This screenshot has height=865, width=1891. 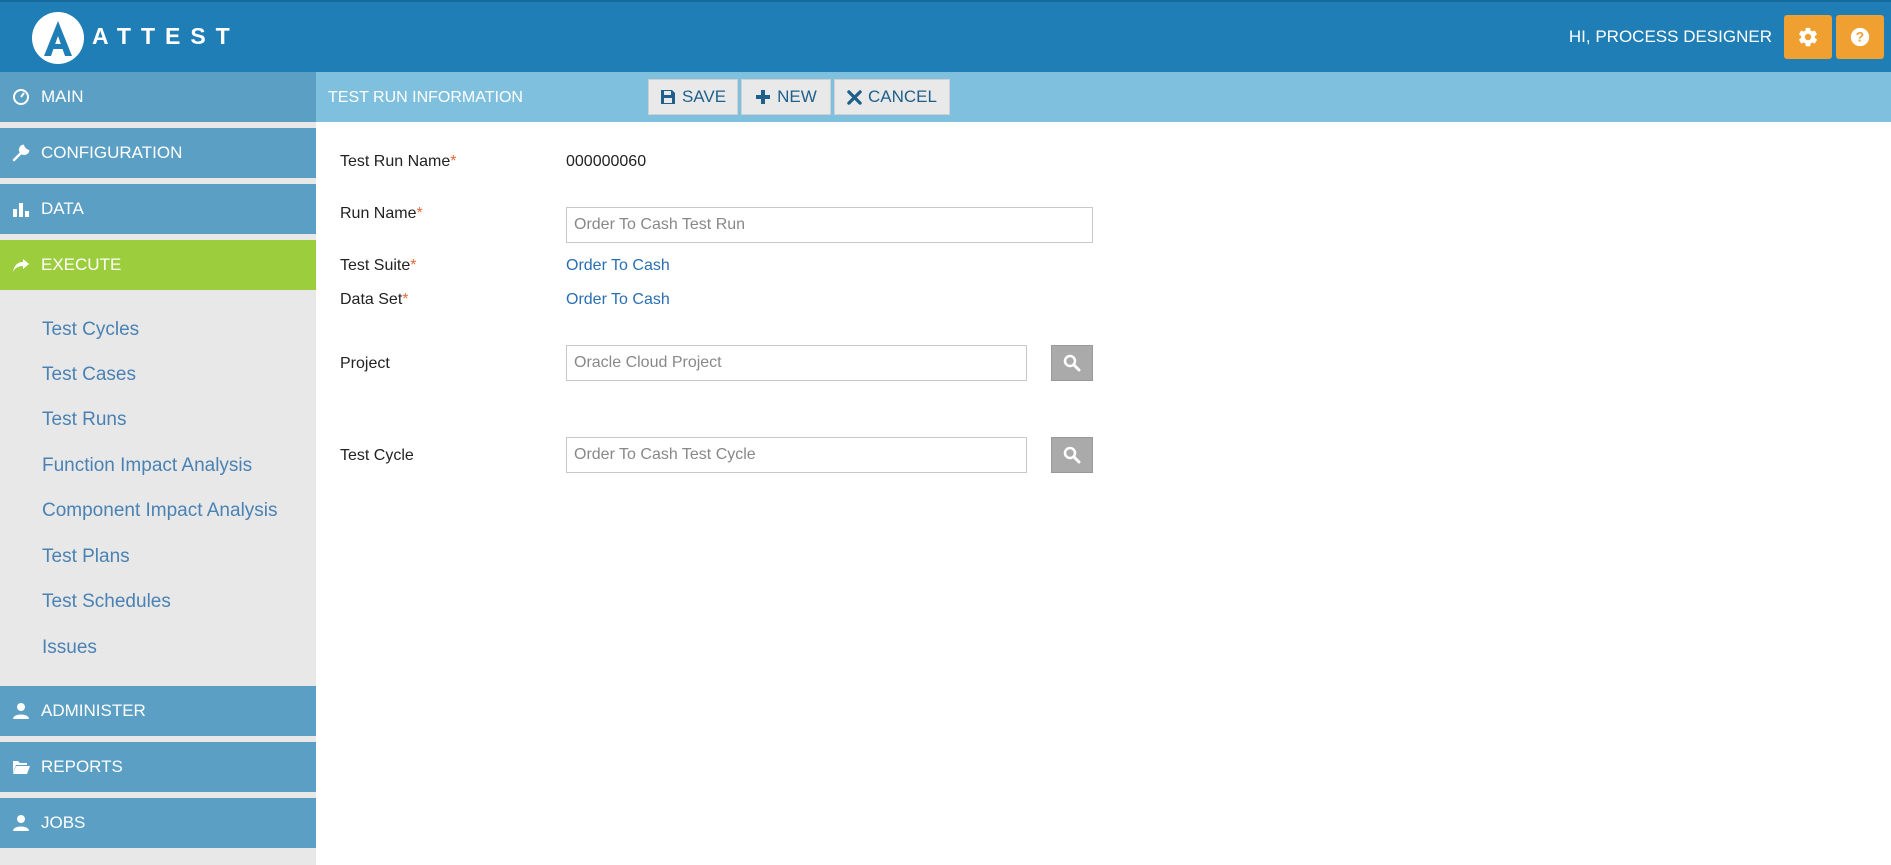 What do you see at coordinates (704, 96) in the screenshot?
I see `save-label: SAVE` at bounding box center [704, 96].